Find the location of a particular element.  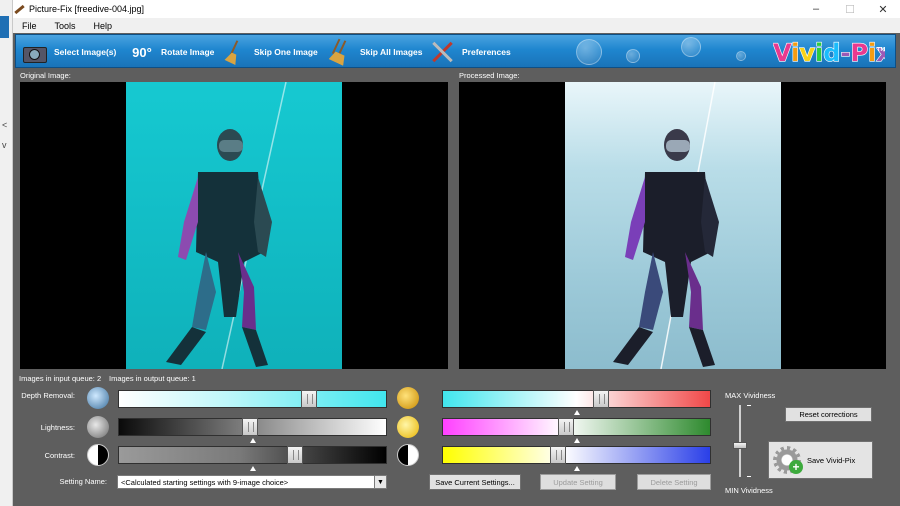

rotate-image-label: Rotate Image is located at coordinates (188, 52).